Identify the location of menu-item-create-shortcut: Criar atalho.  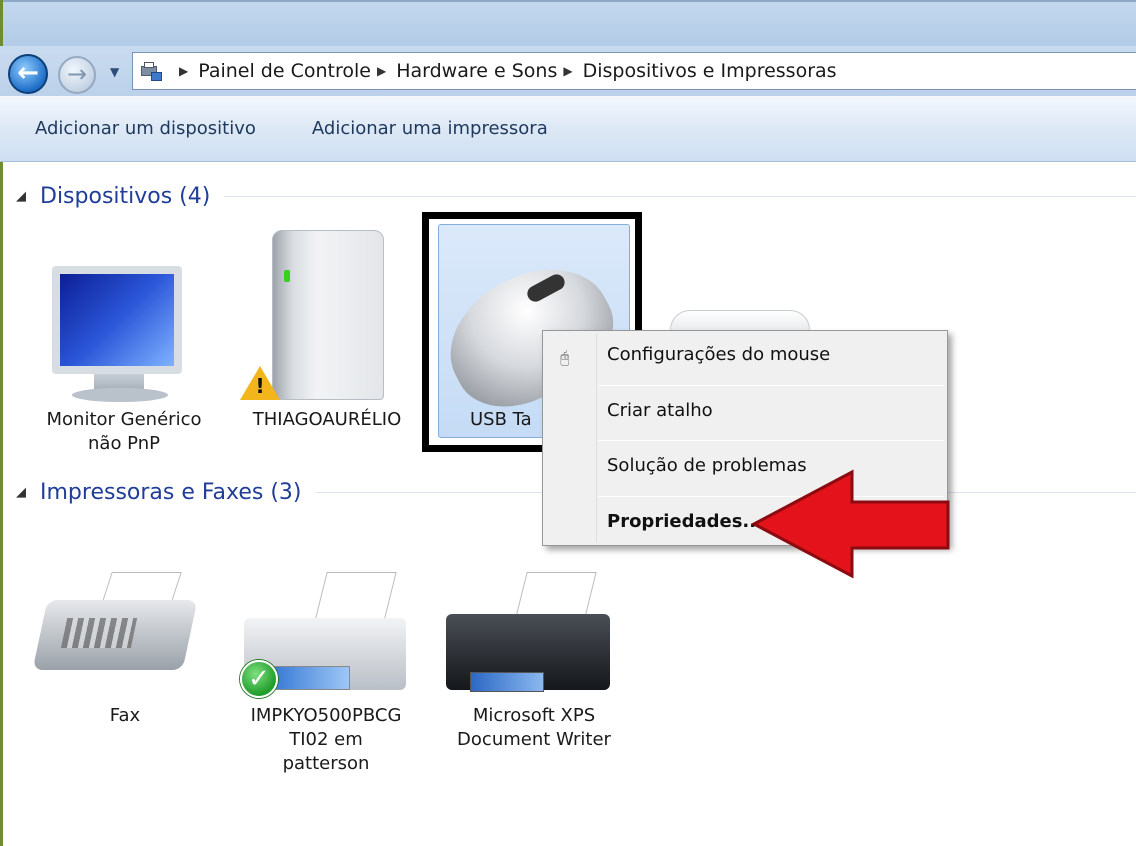
(660, 410).